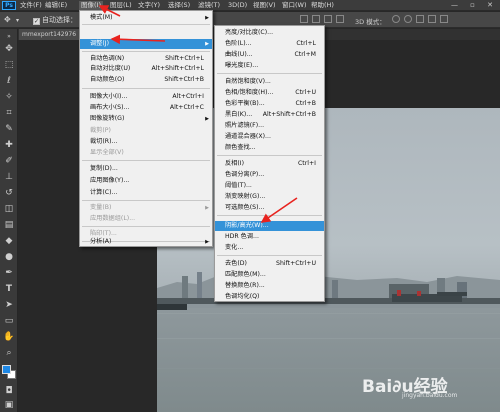 The height and width of the screenshot is (412, 500). Describe the element at coordinates (149, 5) in the screenshot. I see `menu-type: 文字(Y)` at that location.